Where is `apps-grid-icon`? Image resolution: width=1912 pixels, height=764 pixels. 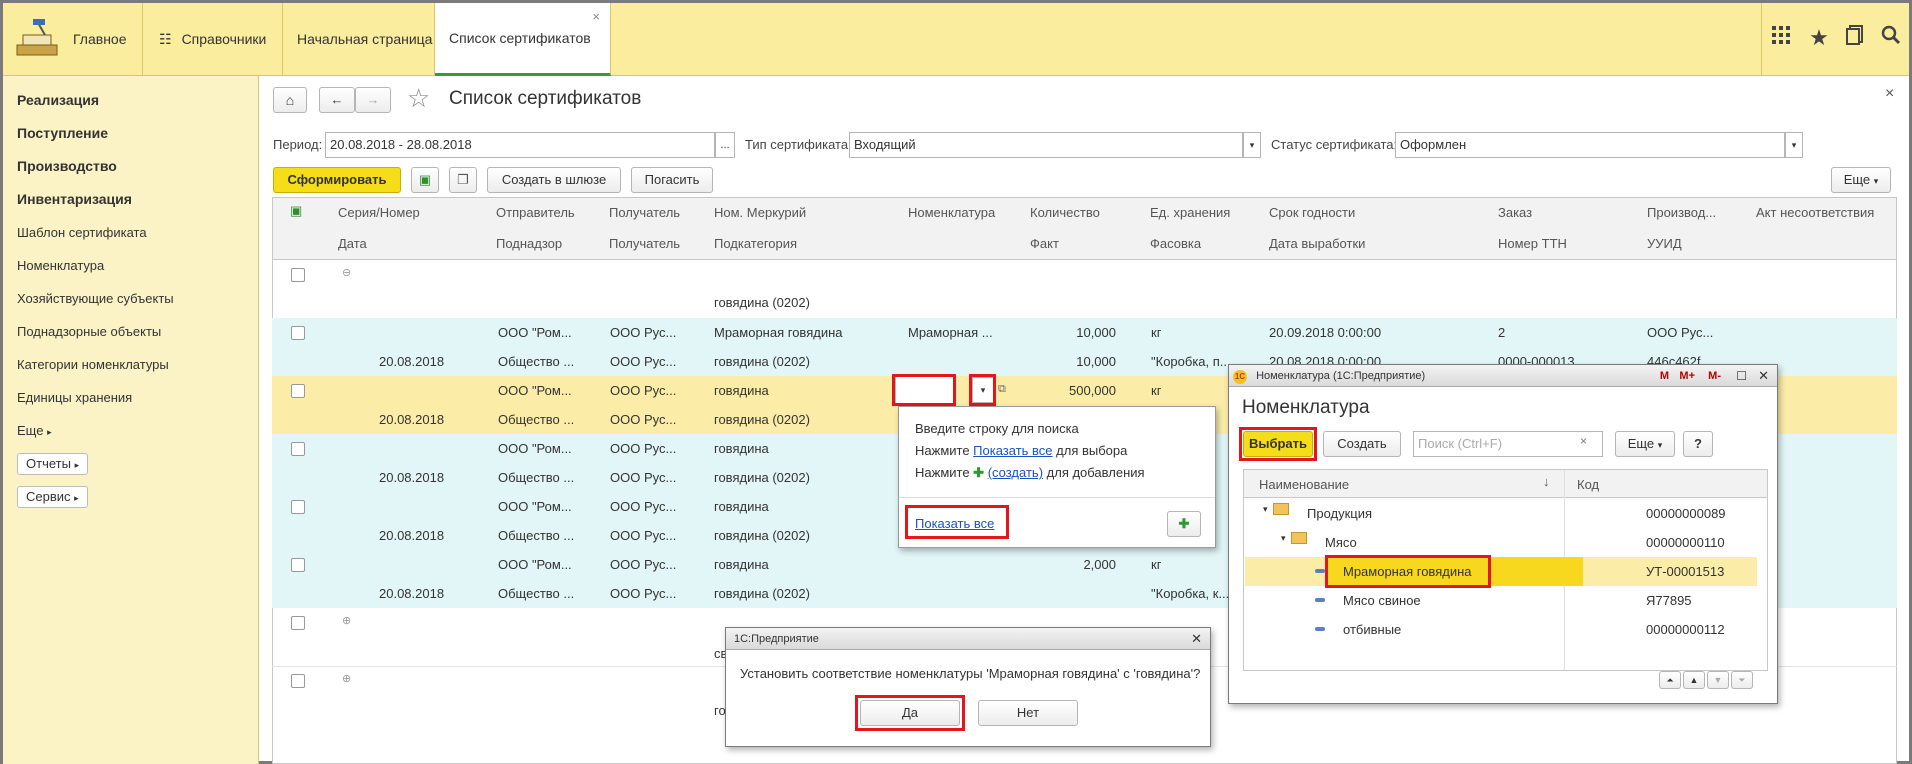 apps-grid-icon is located at coordinates (1781, 39).